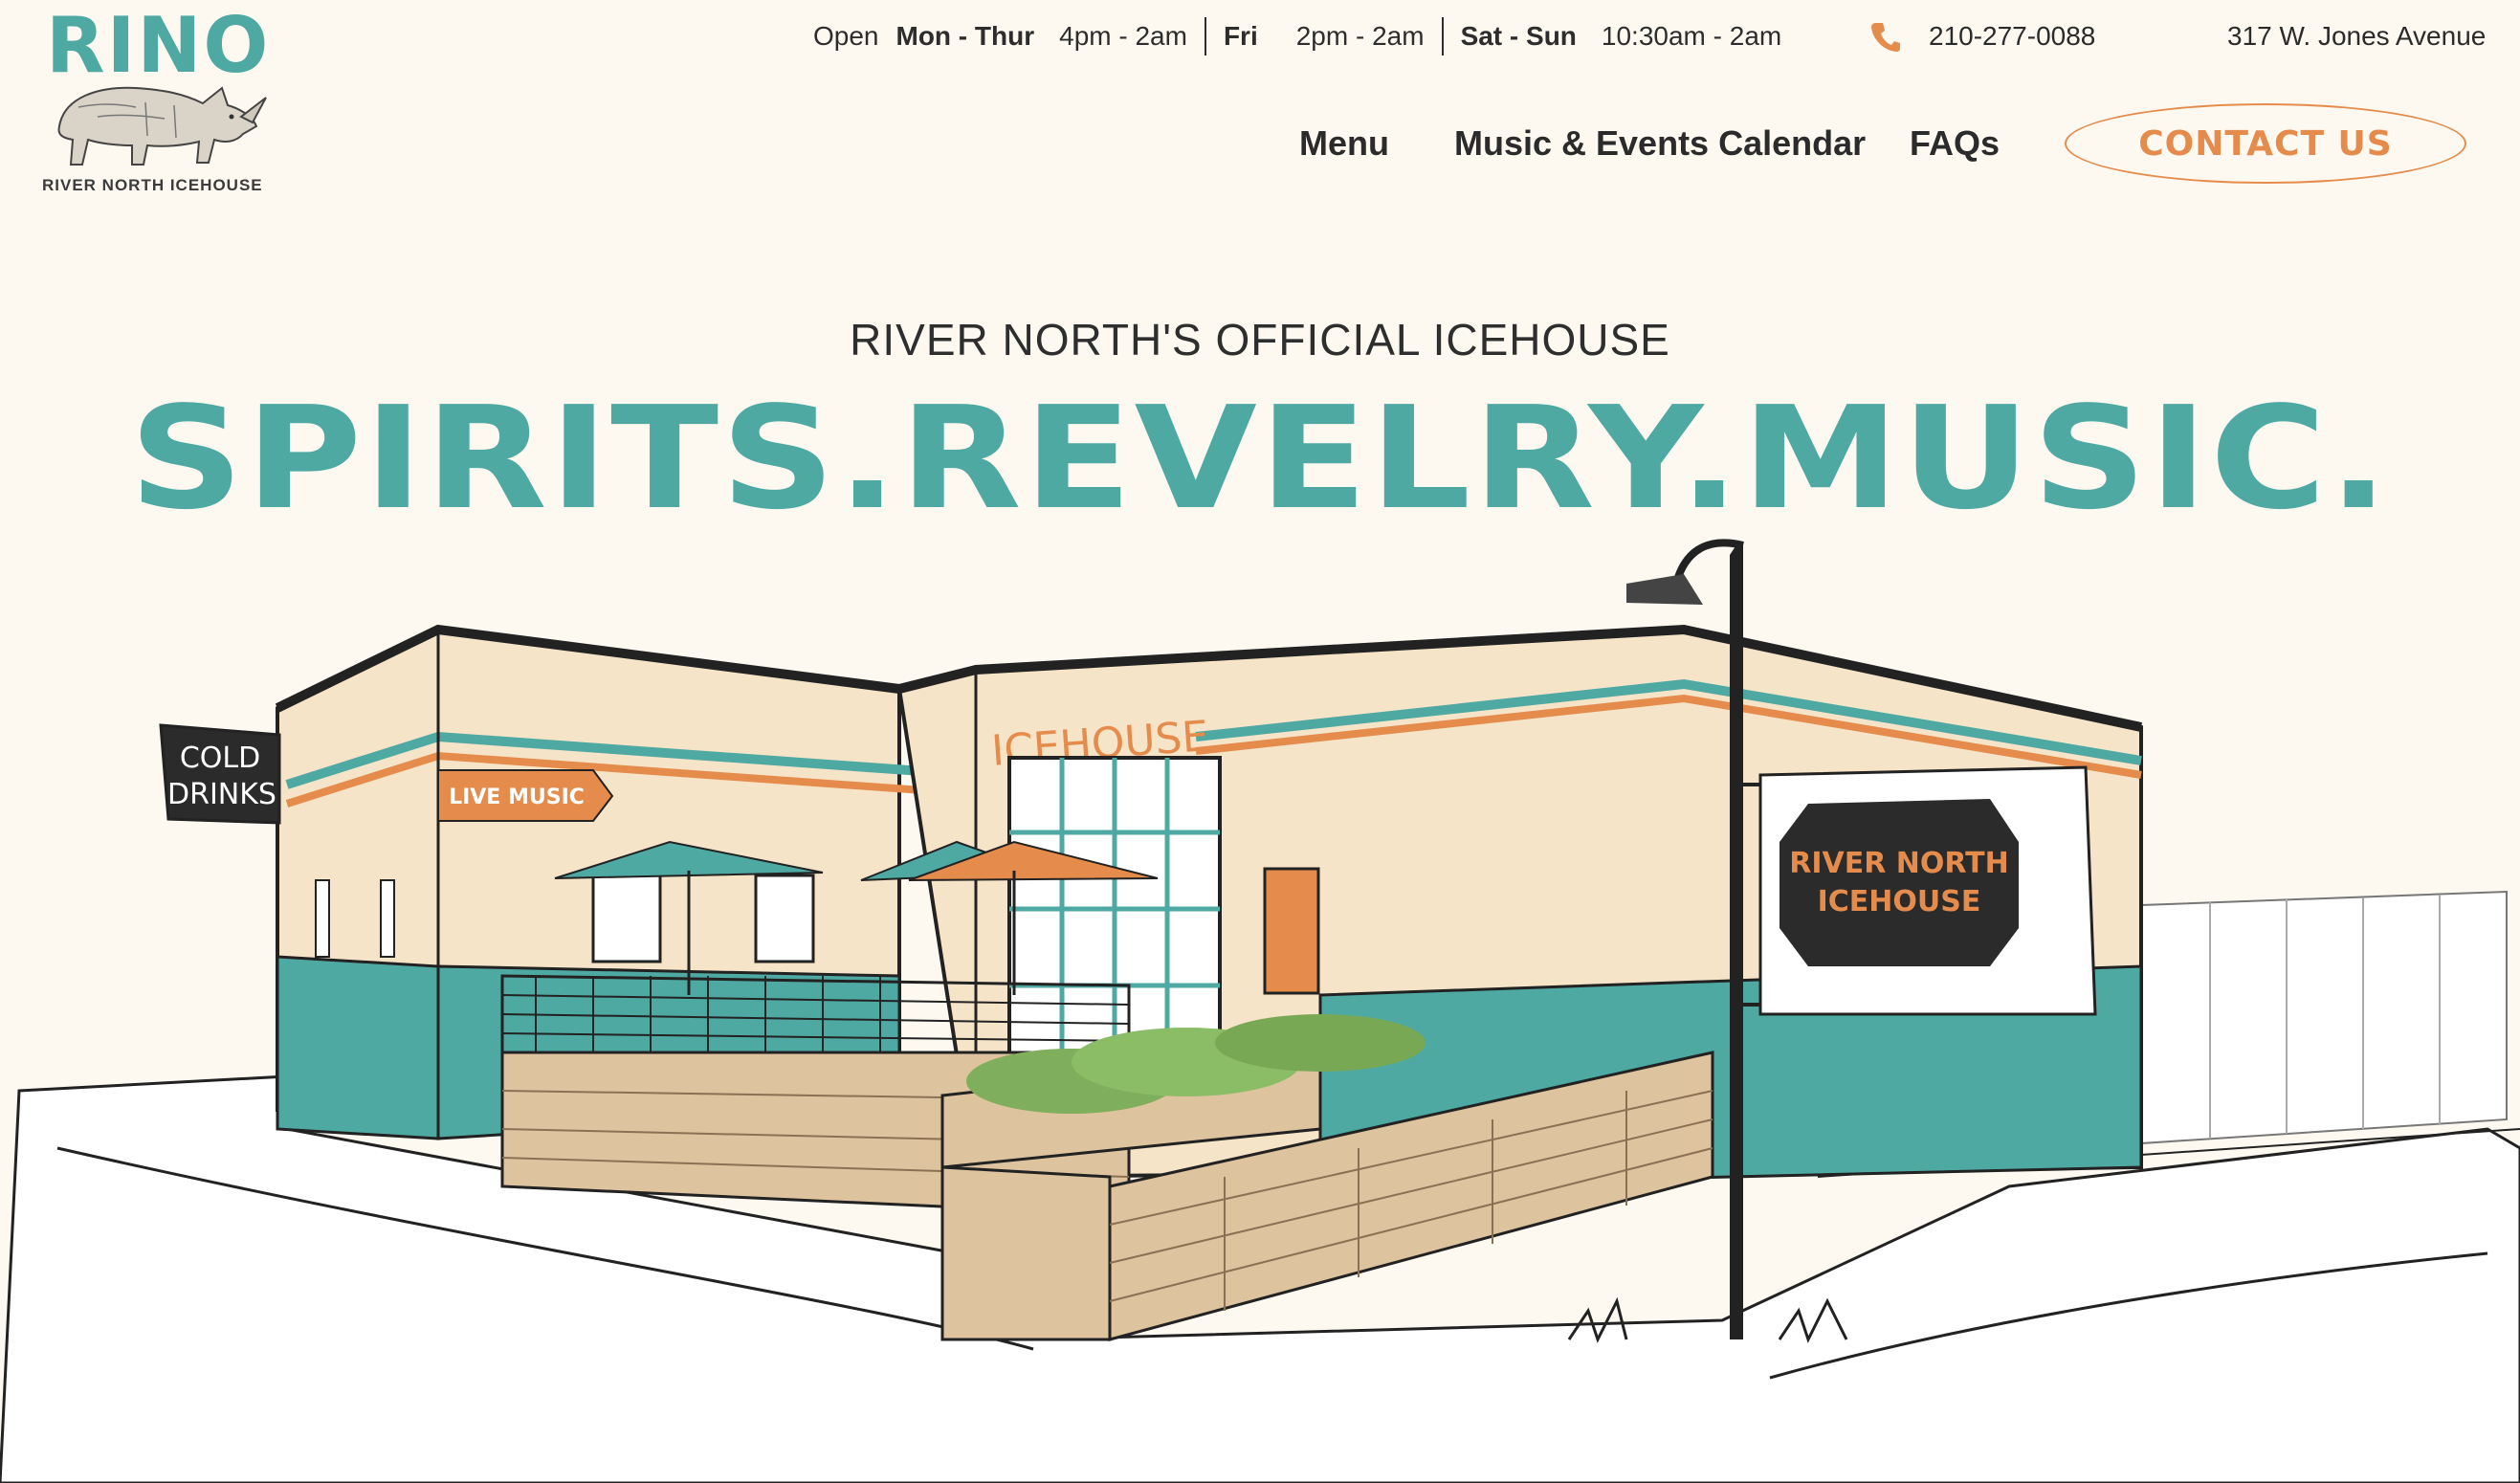 The image size is (2520, 1483). What do you see at coordinates (1955, 144) in the screenshot?
I see `nav-faqs-link: FAQs` at bounding box center [1955, 144].